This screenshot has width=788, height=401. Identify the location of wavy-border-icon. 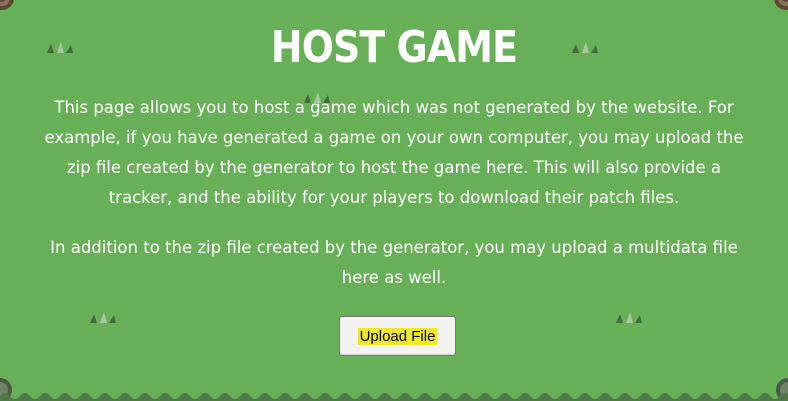
(394, 397).